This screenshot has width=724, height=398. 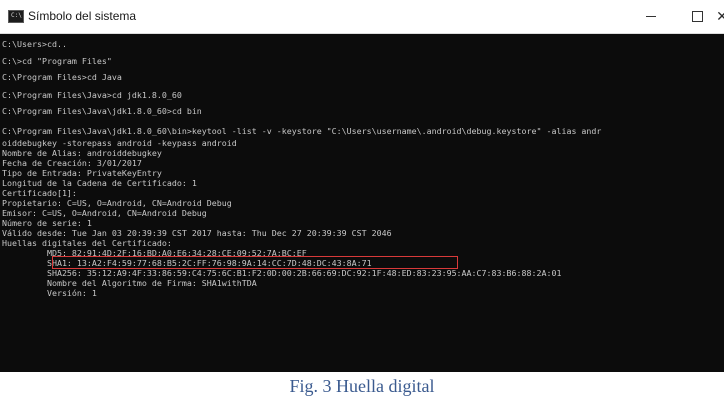 What do you see at coordinates (82, 16) in the screenshot?
I see `window-title: Símbolo del sistema` at bounding box center [82, 16].